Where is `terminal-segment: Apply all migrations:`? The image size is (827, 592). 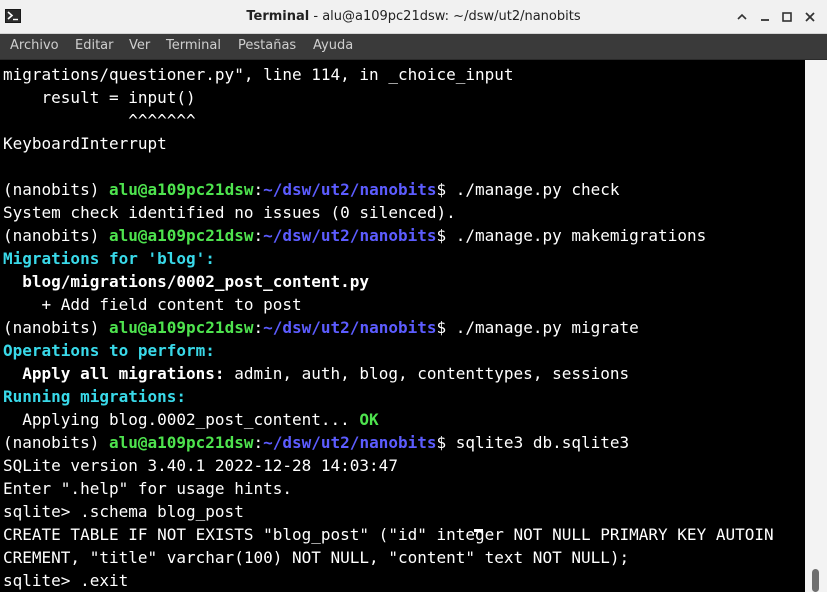 terminal-segment: Apply all migrations: is located at coordinates (123, 373).